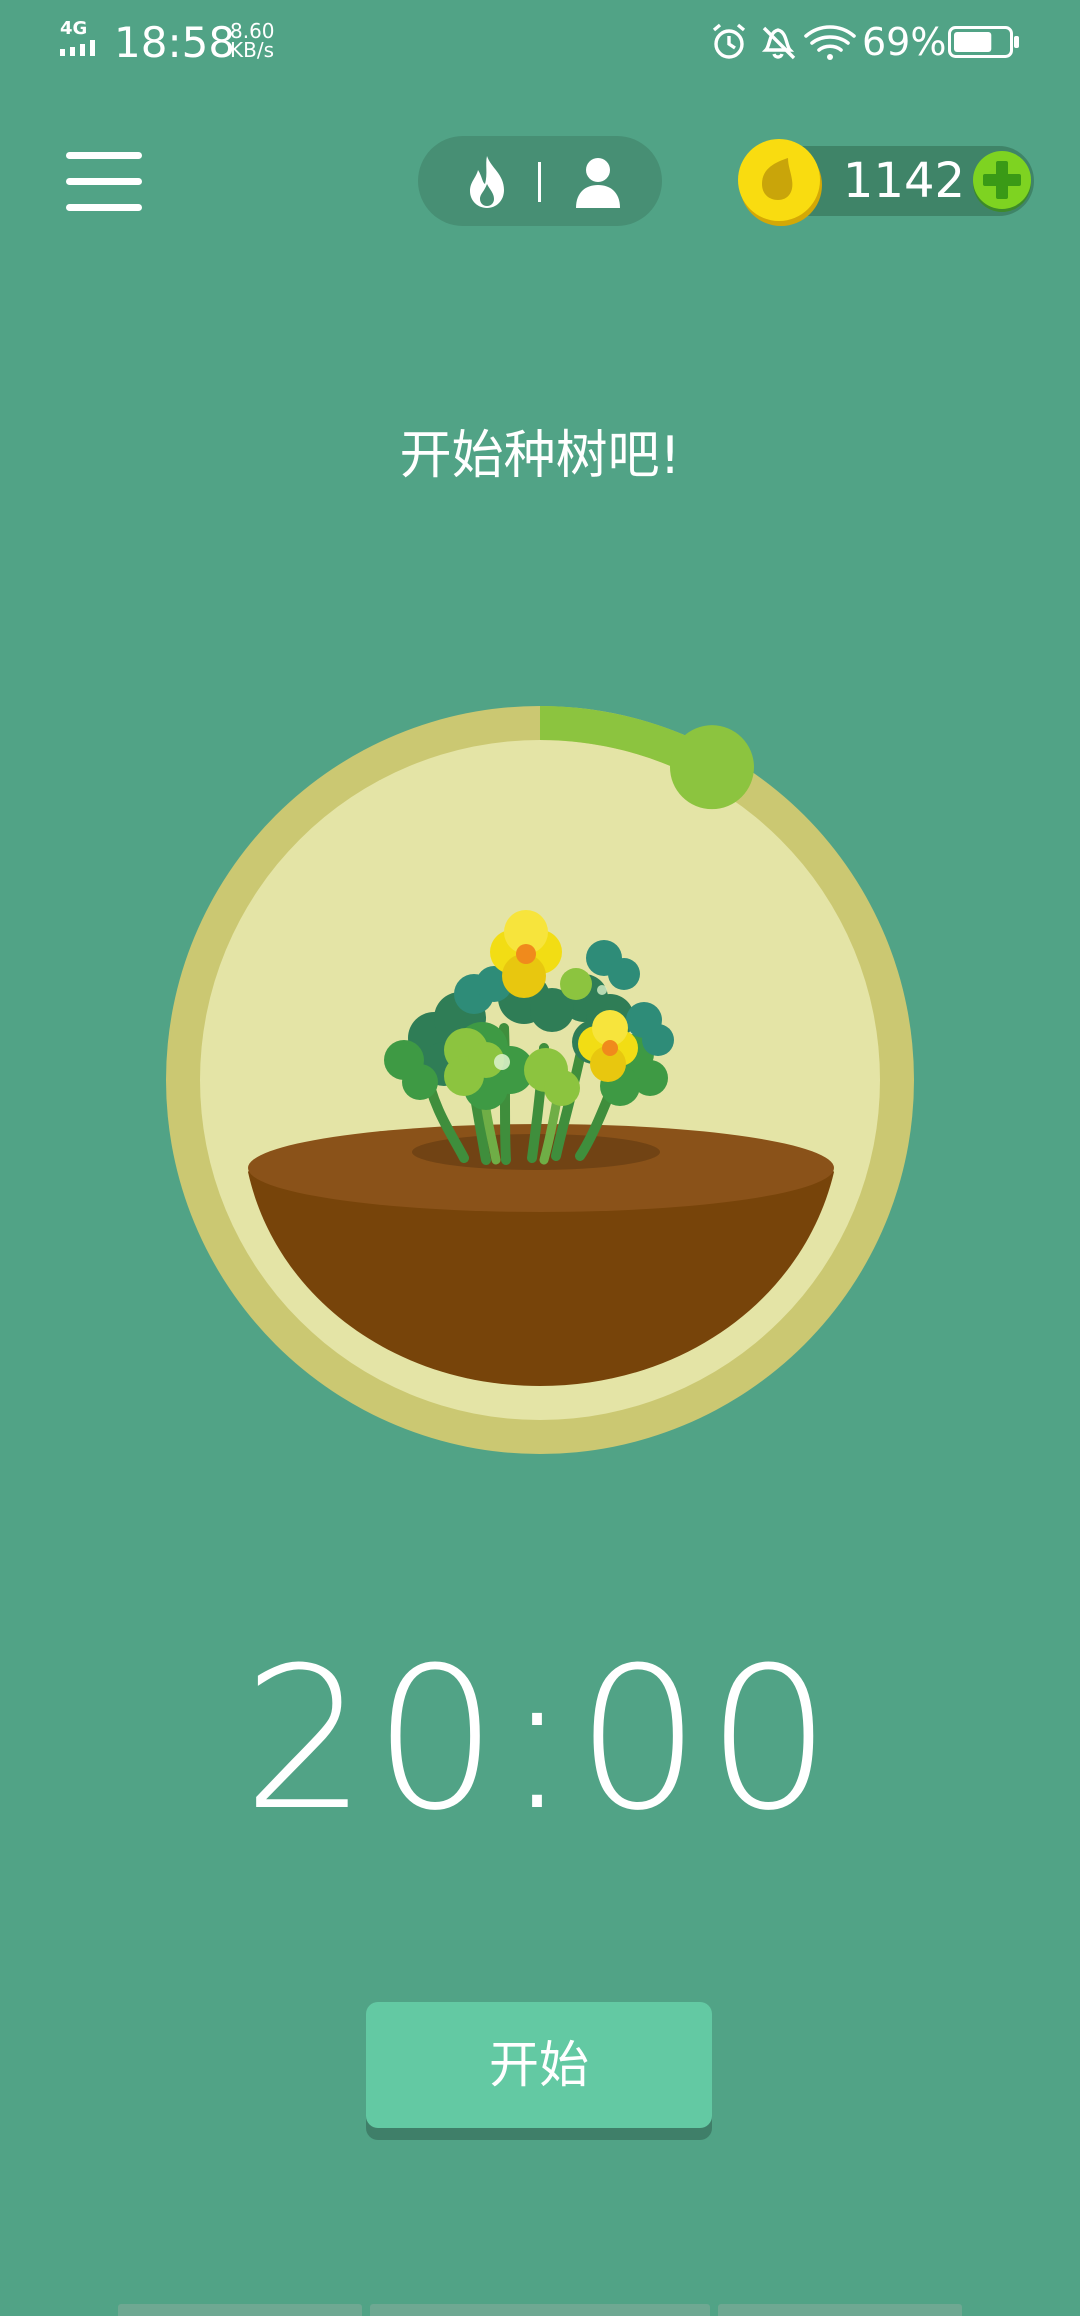 This screenshot has width=1080, height=2316. Describe the element at coordinates (729, 41) in the screenshot. I see `alarm-icon` at that location.